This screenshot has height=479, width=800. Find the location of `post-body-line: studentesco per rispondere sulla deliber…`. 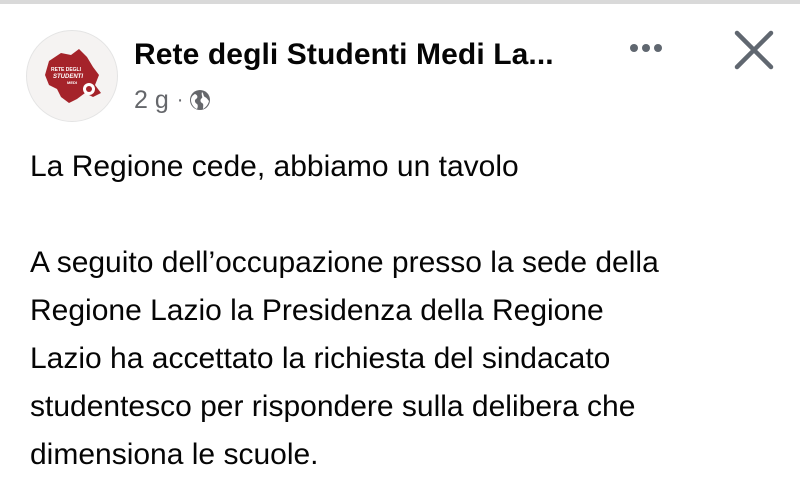

post-body-line: studentesco per rispondere sulla deliber… is located at coordinates (333, 406).